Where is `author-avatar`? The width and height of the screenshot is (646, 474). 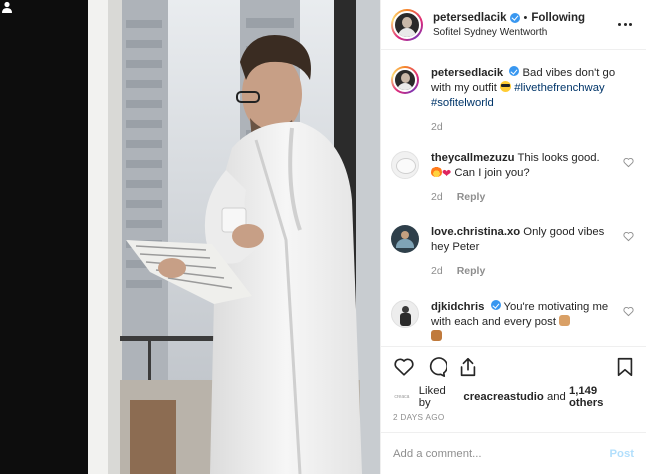
author-avatar is located at coordinates (407, 24).